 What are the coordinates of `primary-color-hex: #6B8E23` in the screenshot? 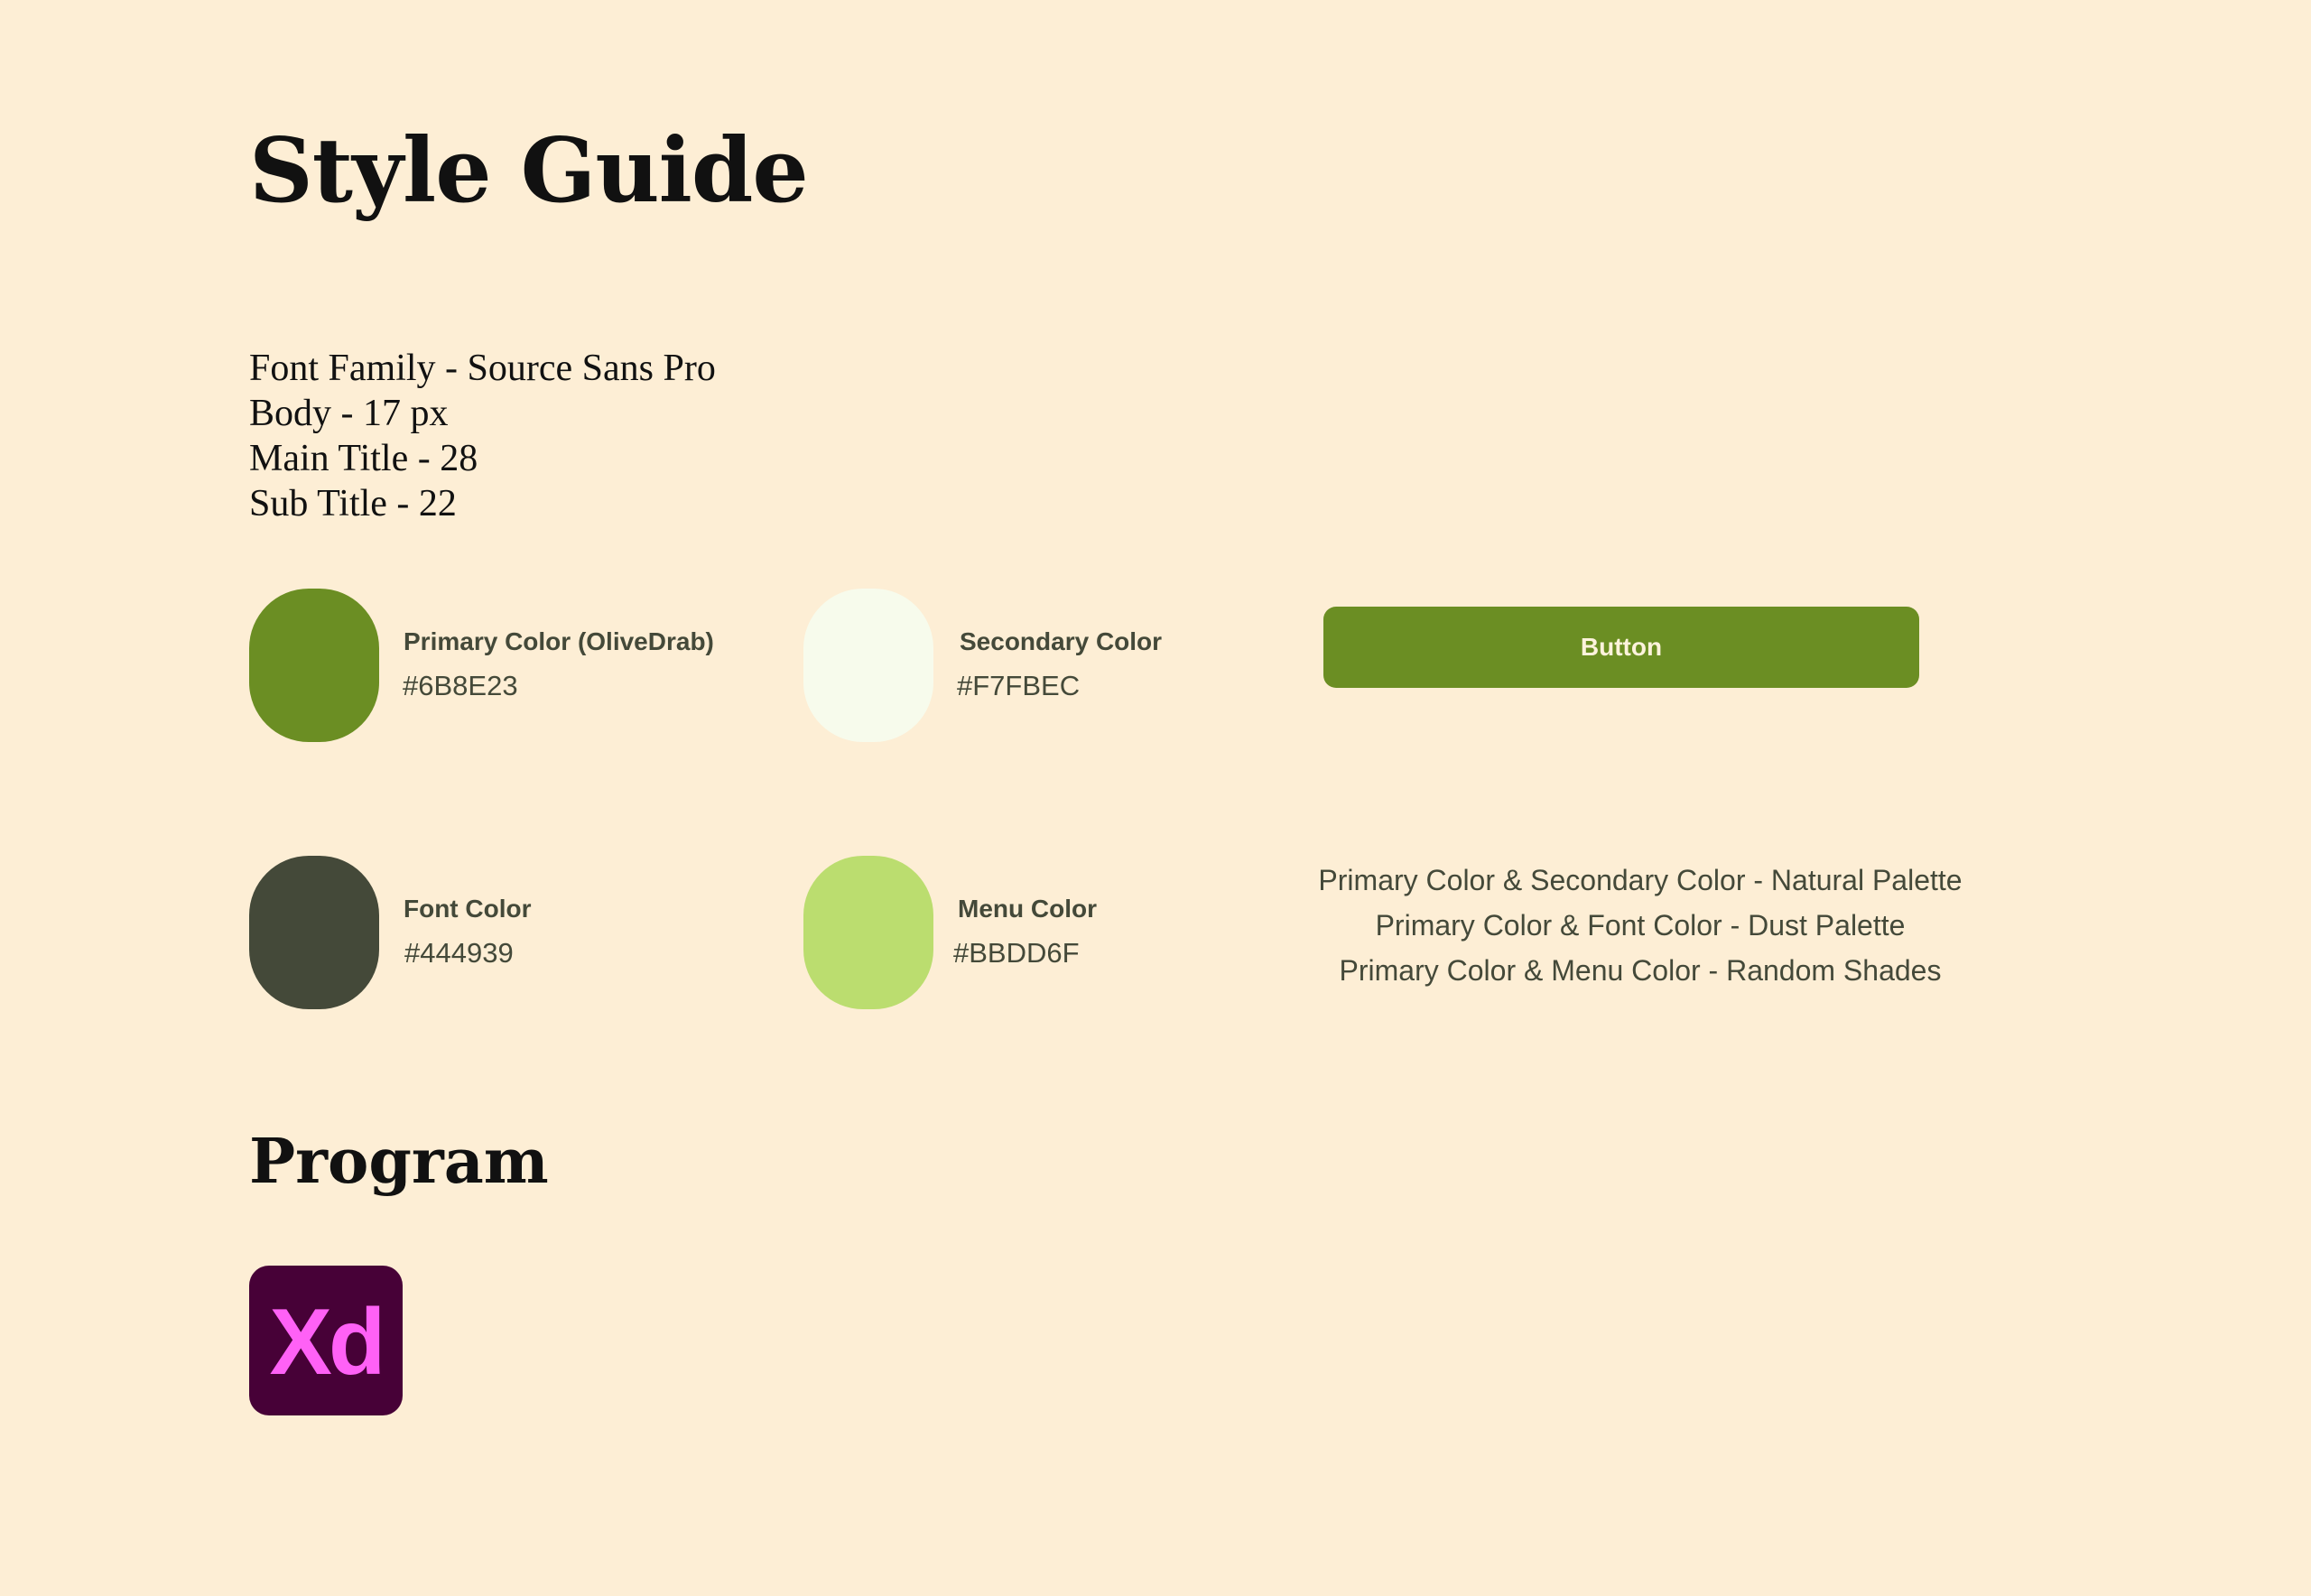 It's located at (460, 685).